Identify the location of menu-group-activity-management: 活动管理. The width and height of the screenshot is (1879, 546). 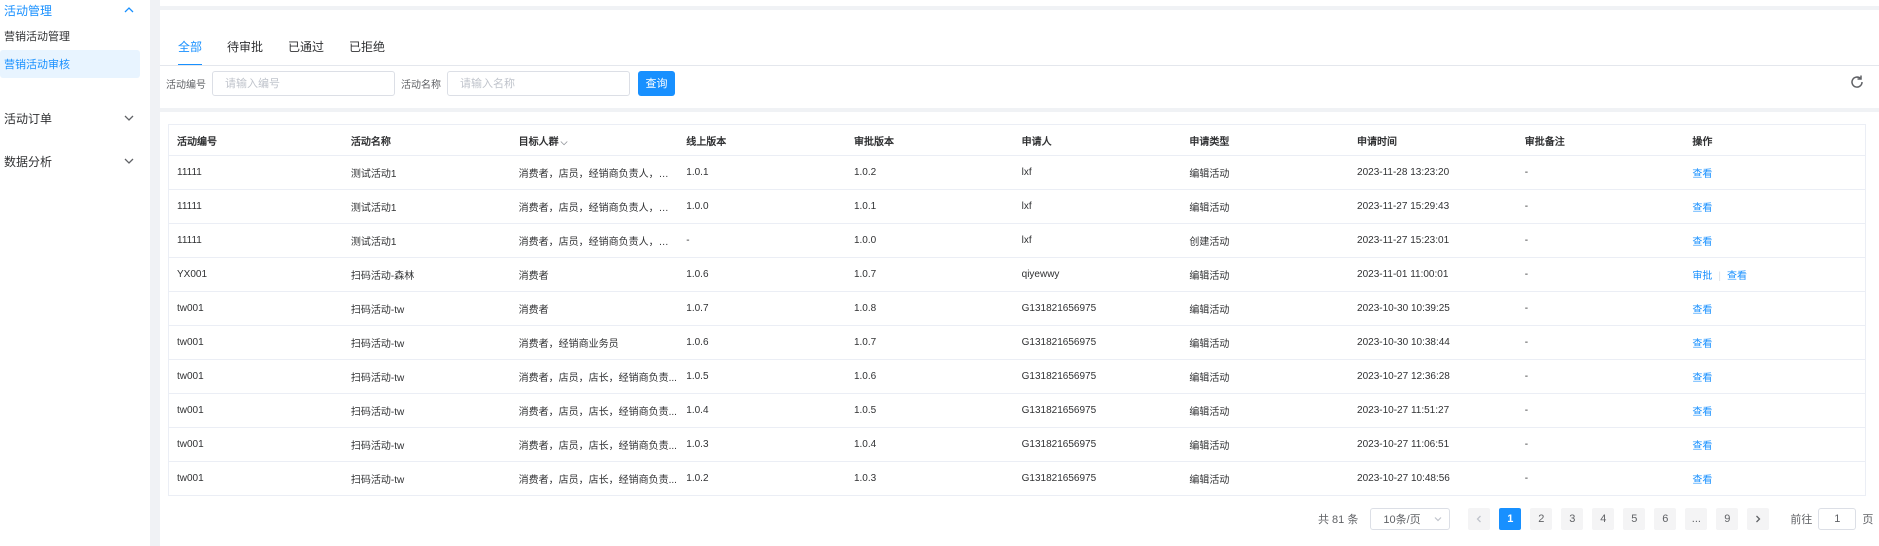
(75, 10).